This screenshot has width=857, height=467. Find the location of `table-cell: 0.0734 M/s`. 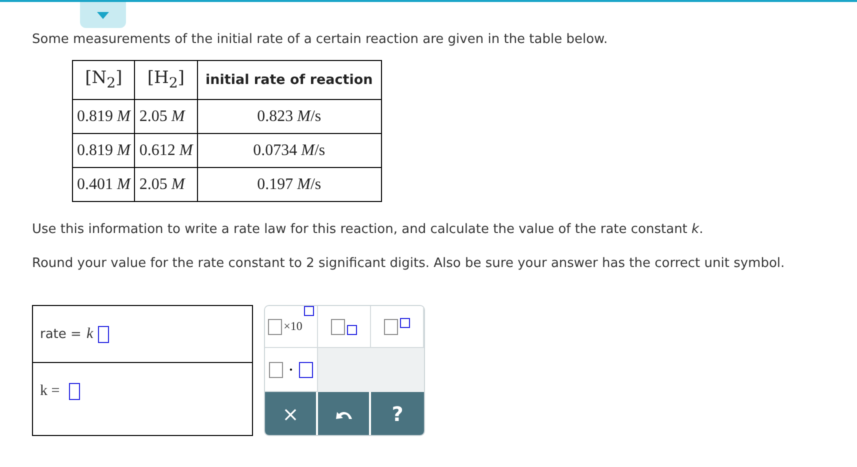

table-cell: 0.0734 M/s is located at coordinates (289, 151).